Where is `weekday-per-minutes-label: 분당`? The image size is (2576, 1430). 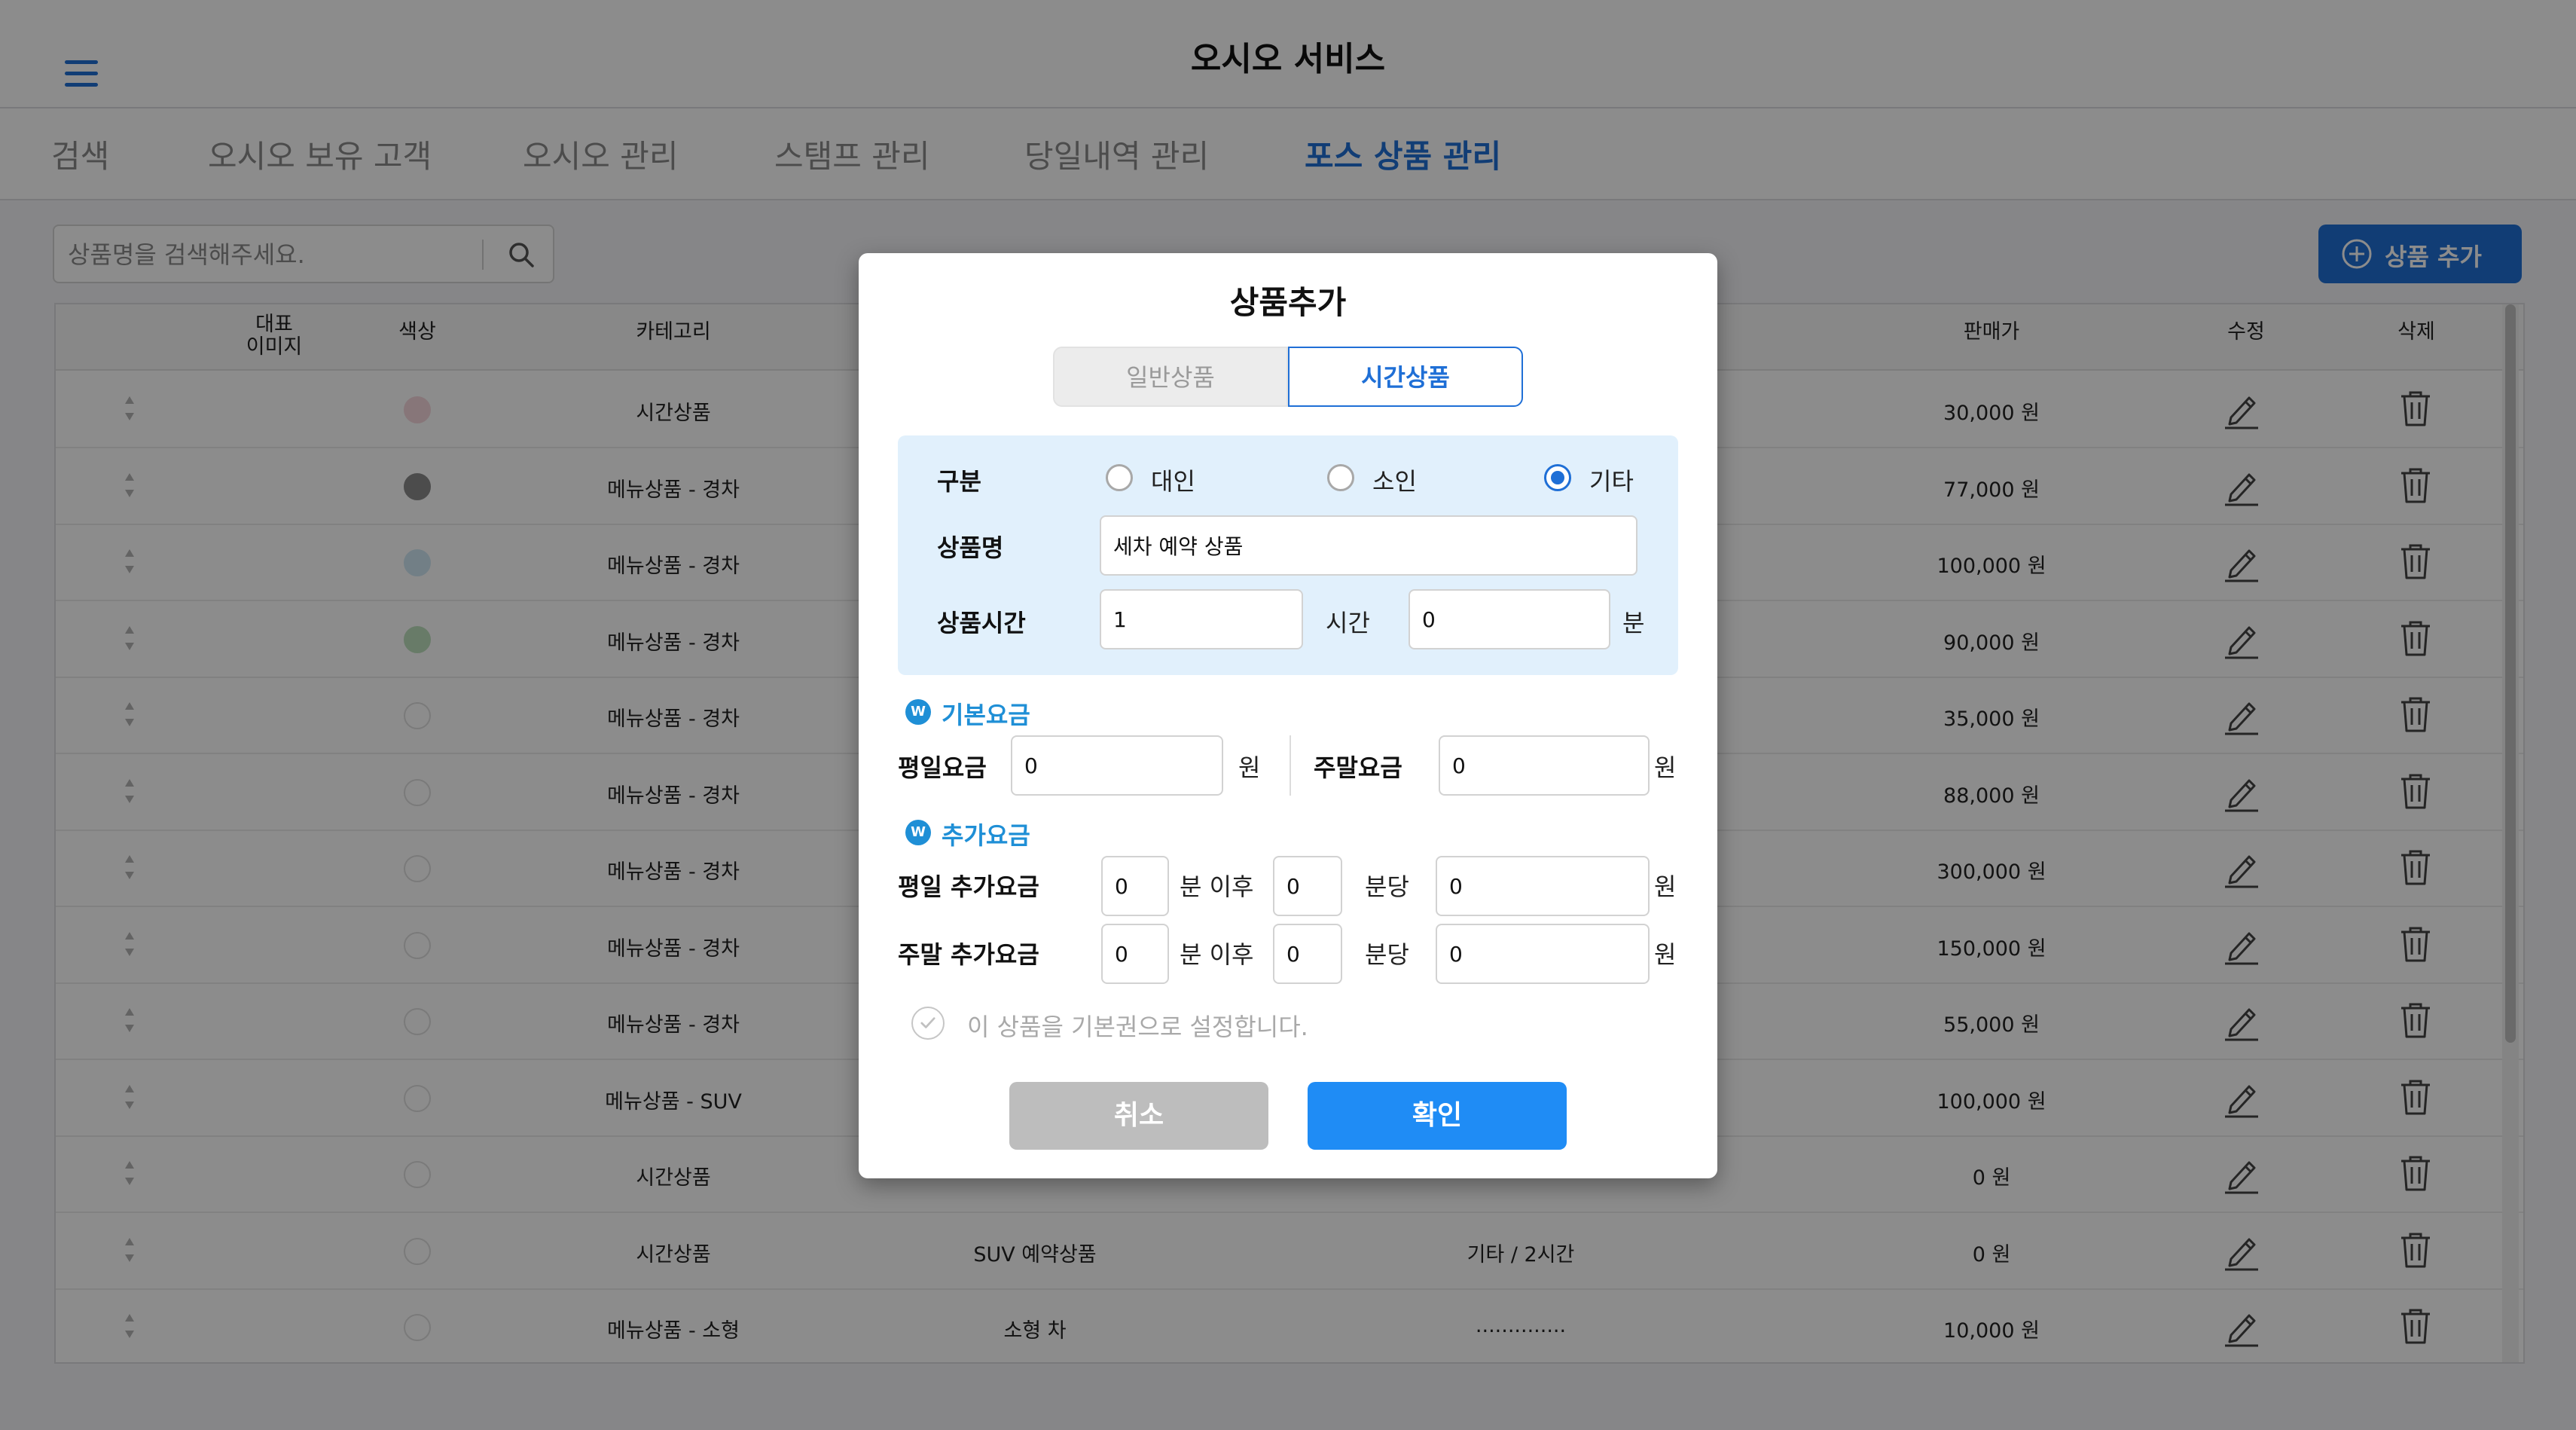
weekday-per-minutes-label: 분당 is located at coordinates (1387, 887).